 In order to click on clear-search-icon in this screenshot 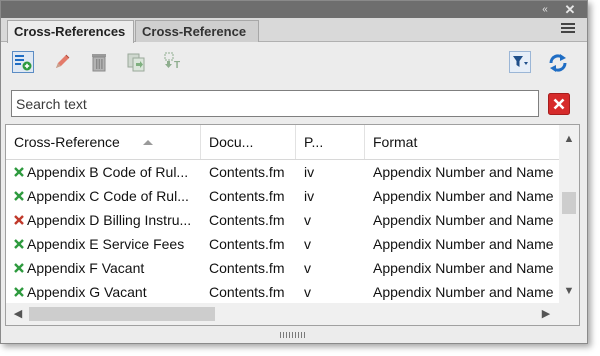, I will do `click(559, 104)`.